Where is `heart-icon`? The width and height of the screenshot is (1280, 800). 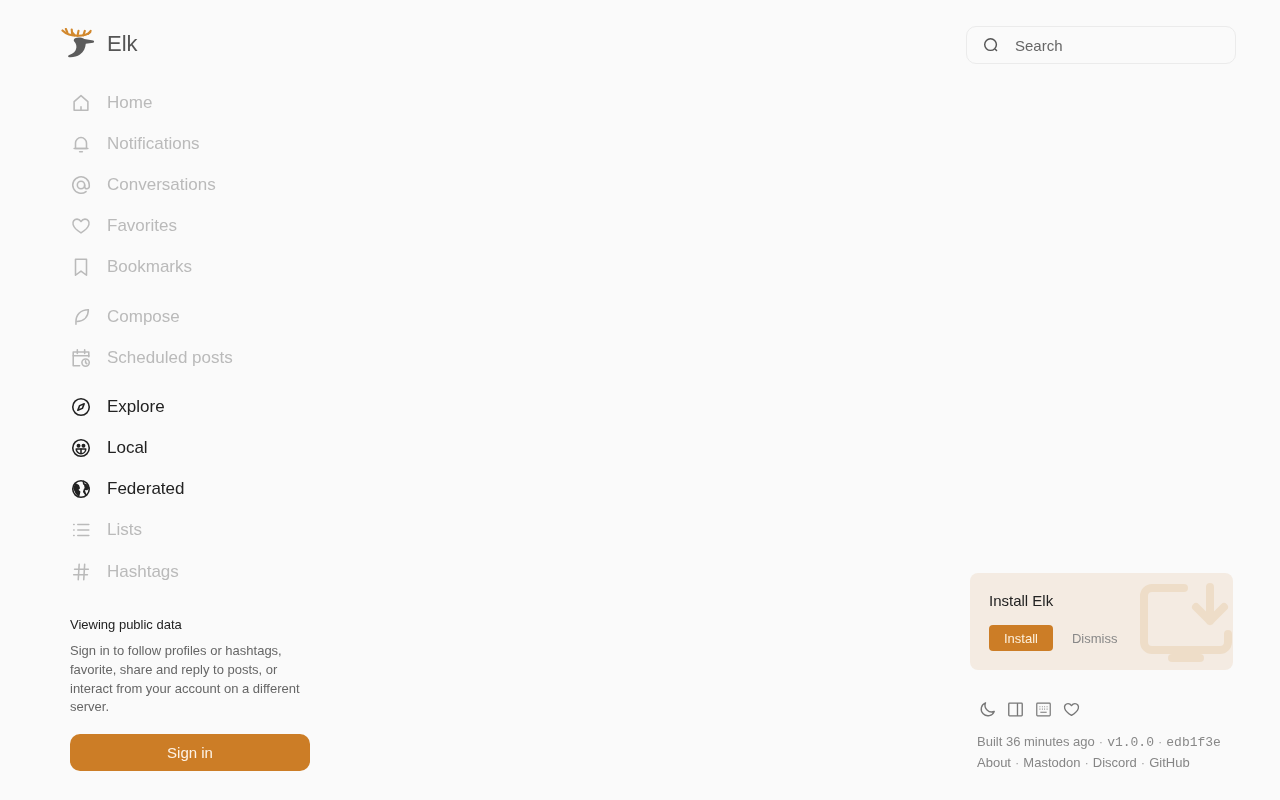 heart-icon is located at coordinates (1071, 709).